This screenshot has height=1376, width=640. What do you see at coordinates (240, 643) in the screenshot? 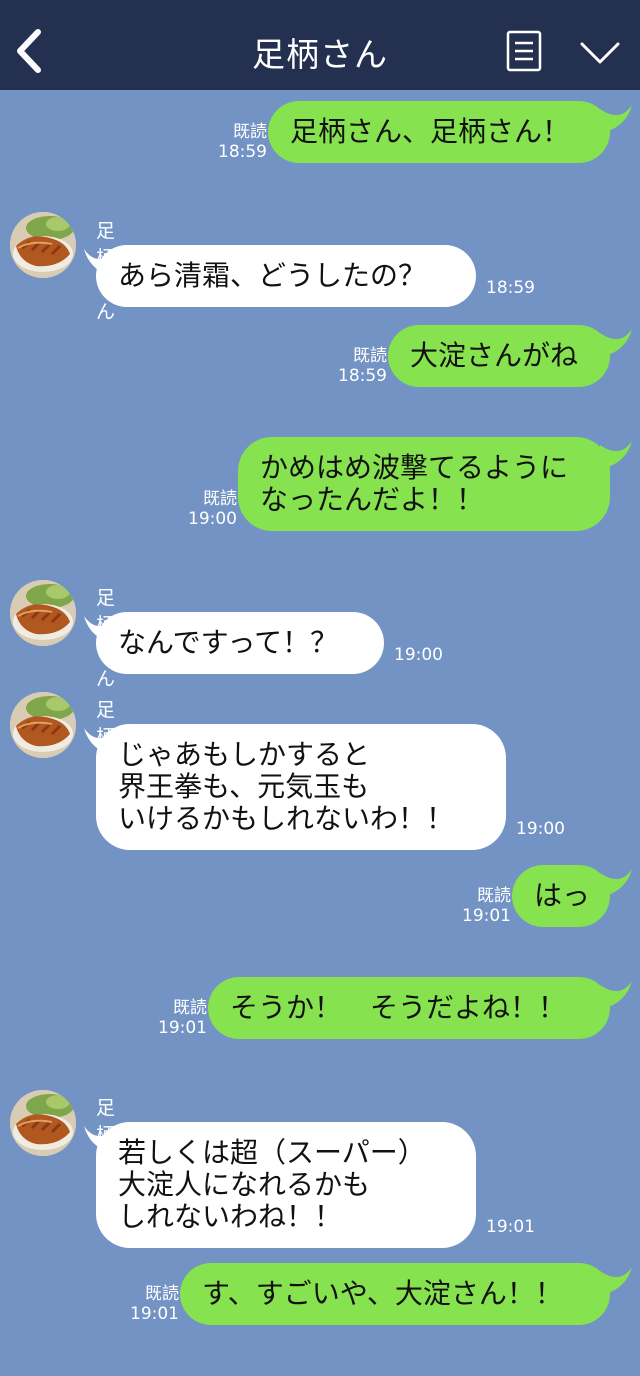
I see `message-bubble: なんですって！？` at bounding box center [240, 643].